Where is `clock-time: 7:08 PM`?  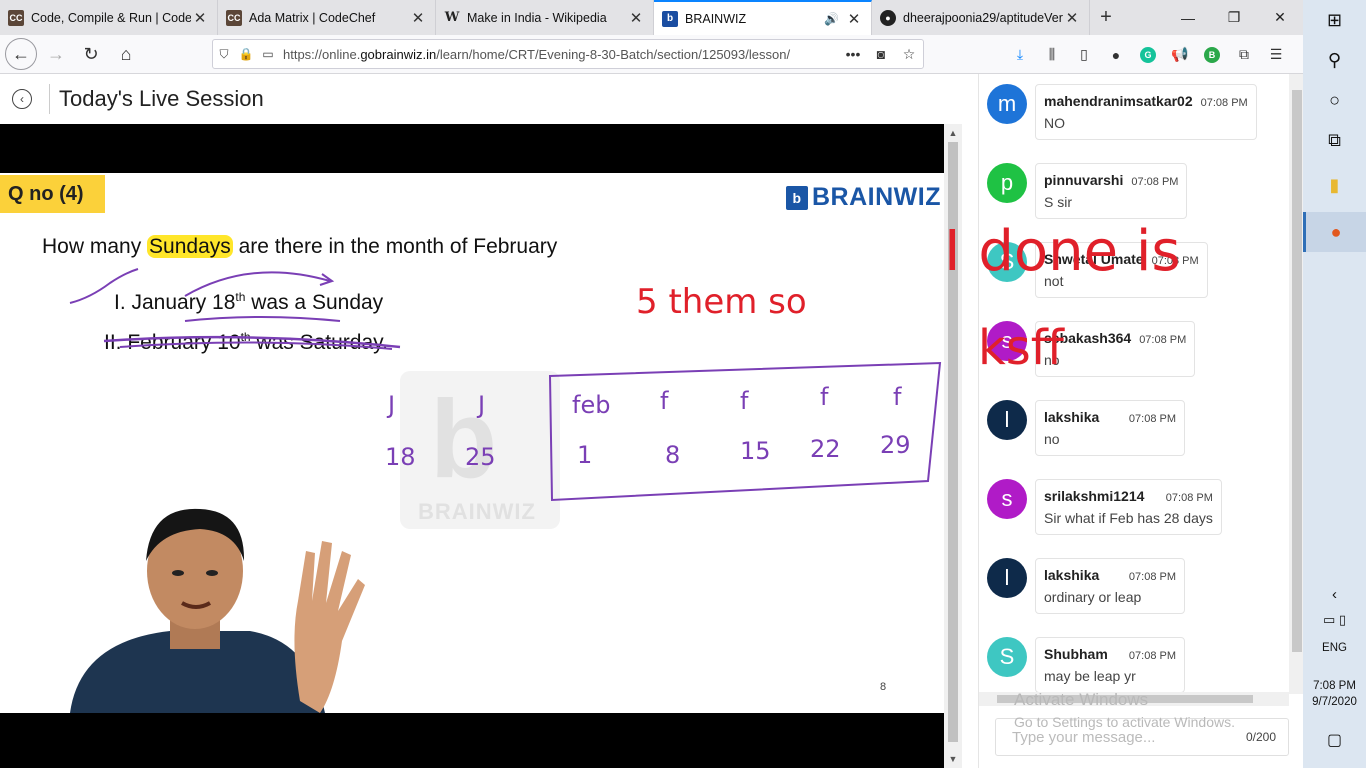 clock-time: 7:08 PM is located at coordinates (1334, 686).